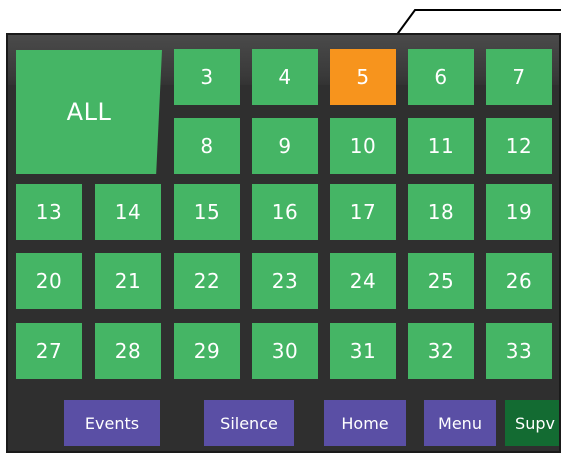 The image size is (561, 457). What do you see at coordinates (207, 146) in the screenshot?
I see `zone-8-button: 8` at bounding box center [207, 146].